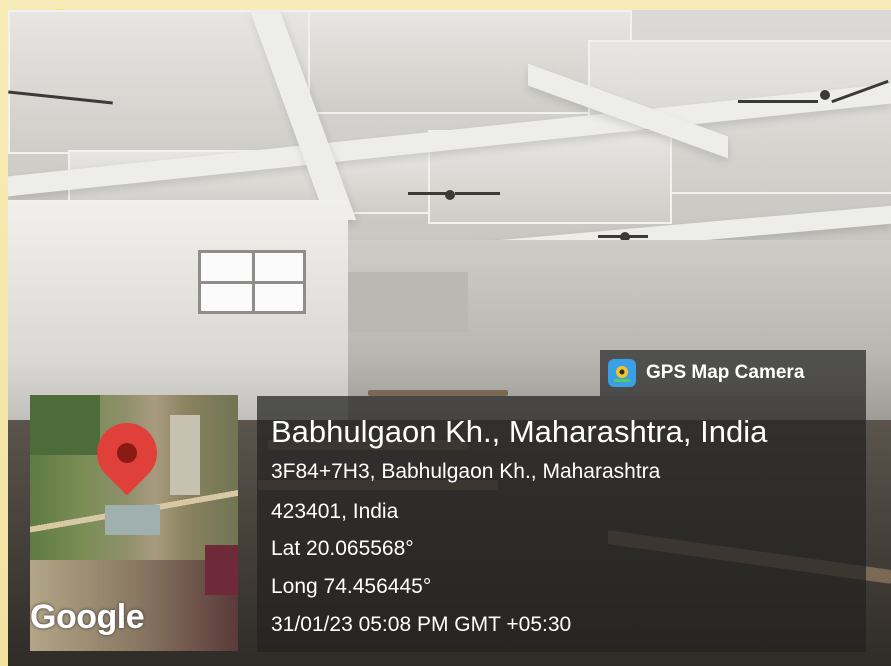 Image resolution: width=891 pixels, height=666 pixels. What do you see at coordinates (408, 302) in the screenshot?
I see `far-wall` at bounding box center [408, 302].